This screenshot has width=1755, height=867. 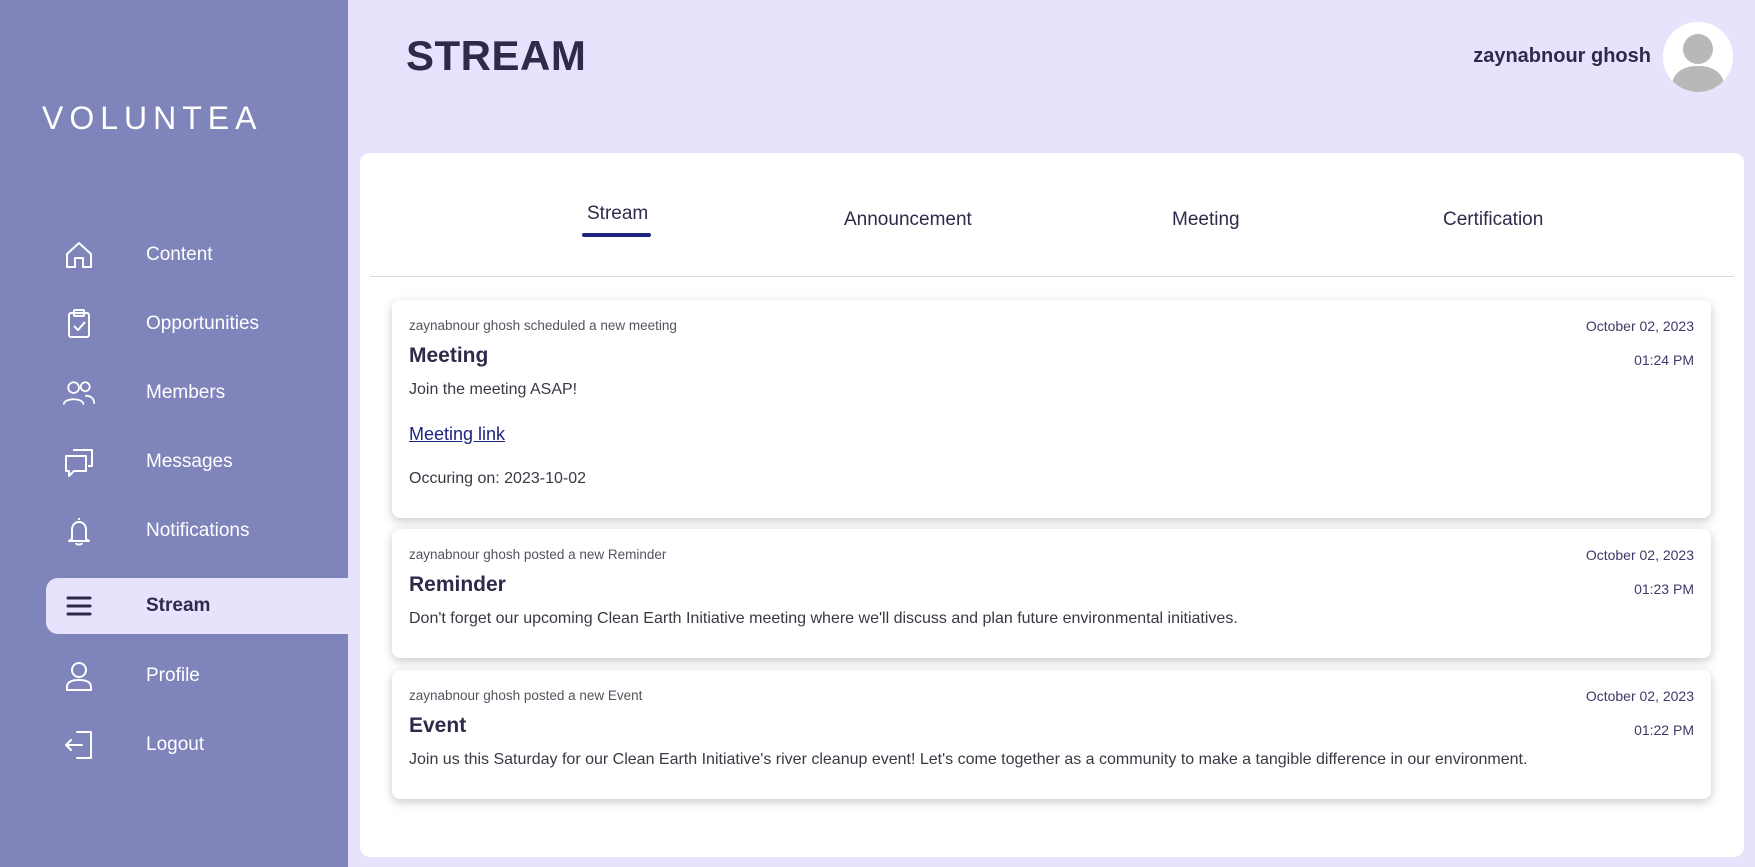 What do you see at coordinates (79, 393) in the screenshot?
I see `users-icon` at bounding box center [79, 393].